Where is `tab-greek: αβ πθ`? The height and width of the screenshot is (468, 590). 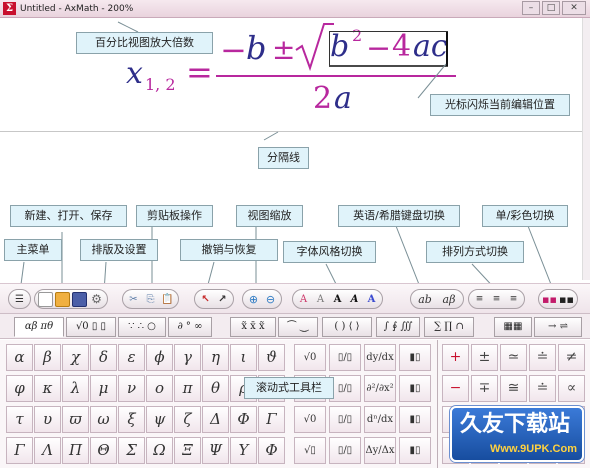
tab-greek: αβ πθ is located at coordinates (39, 327).